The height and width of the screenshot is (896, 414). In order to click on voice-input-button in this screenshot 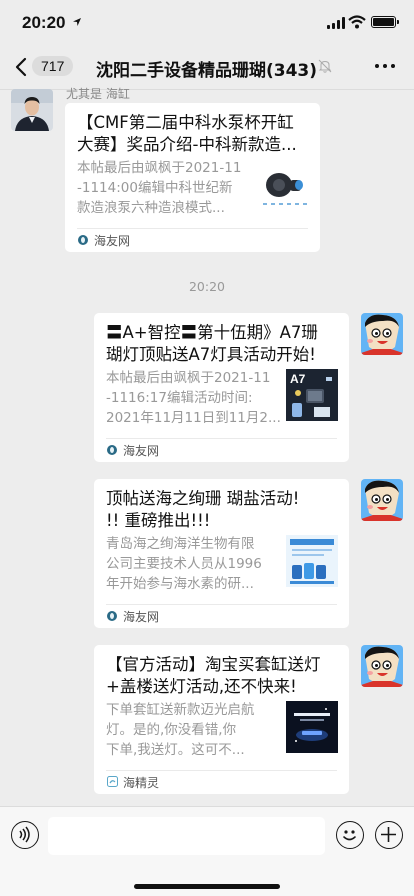, I will do `click(25, 835)`.